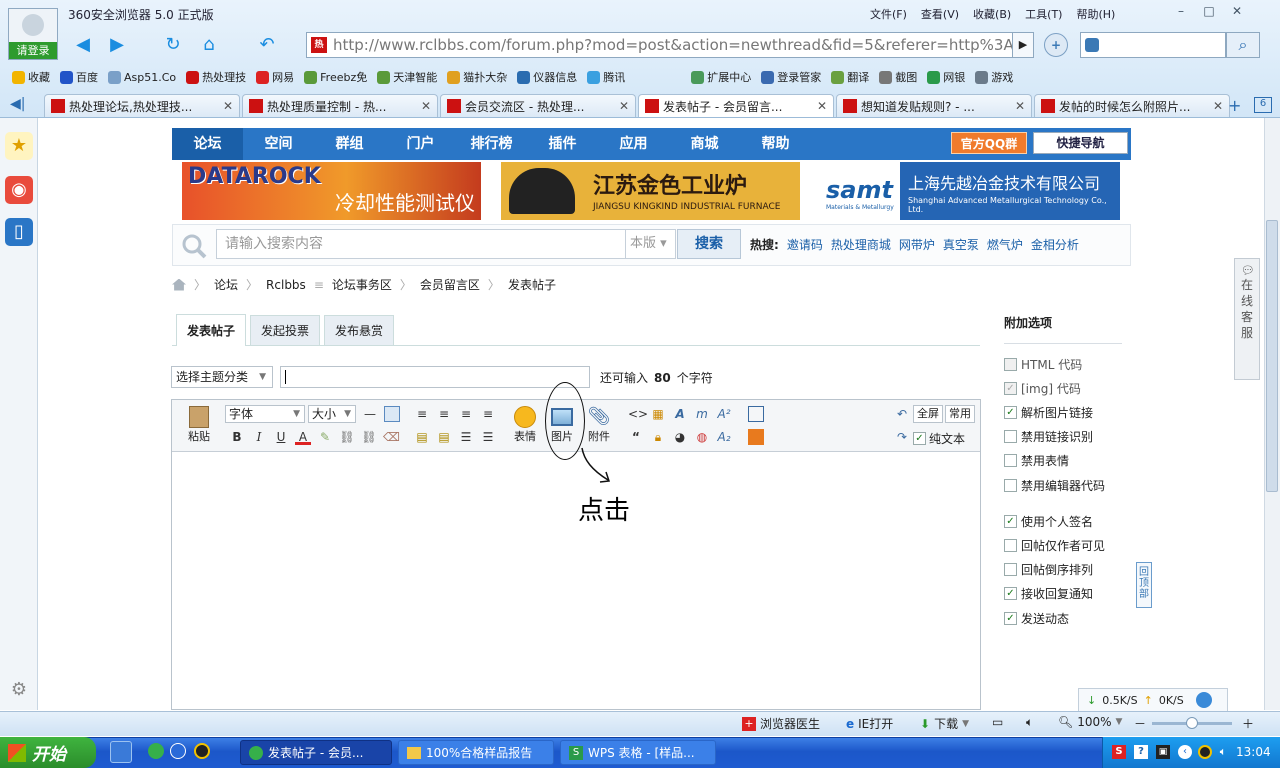 The width and height of the screenshot is (1280, 768). Describe the element at coordinates (237, 437) in the screenshot. I see `bold-icon: B` at that location.